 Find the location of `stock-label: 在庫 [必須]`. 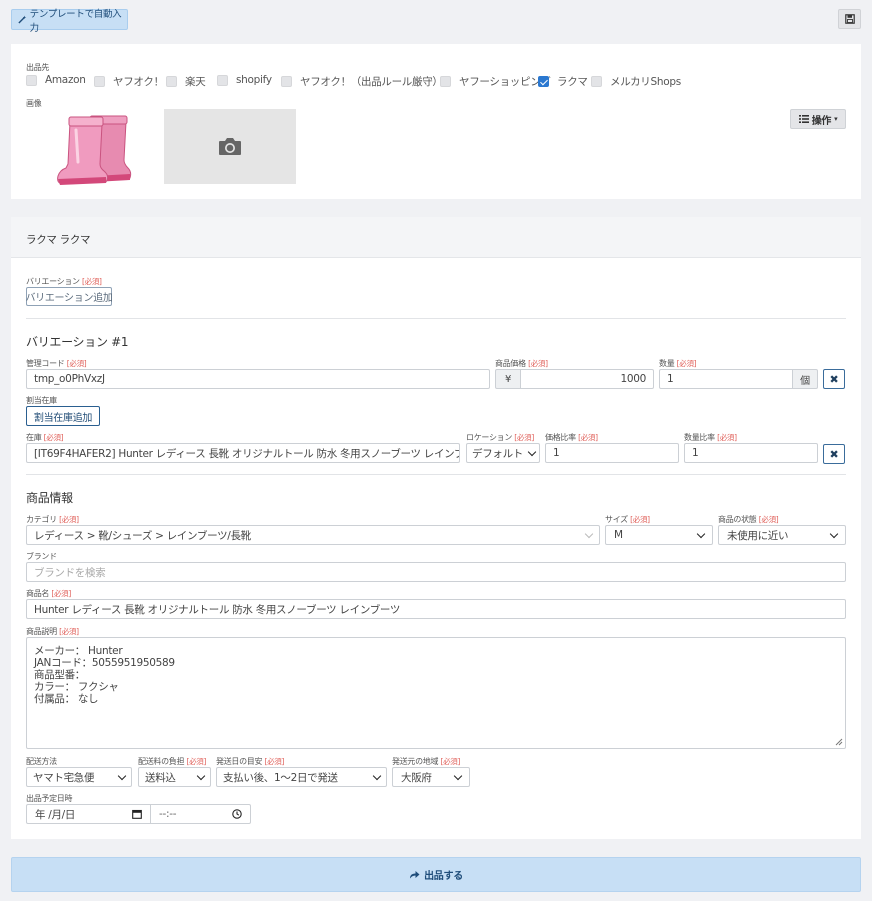

stock-label: 在庫 [必須] is located at coordinates (45, 437).